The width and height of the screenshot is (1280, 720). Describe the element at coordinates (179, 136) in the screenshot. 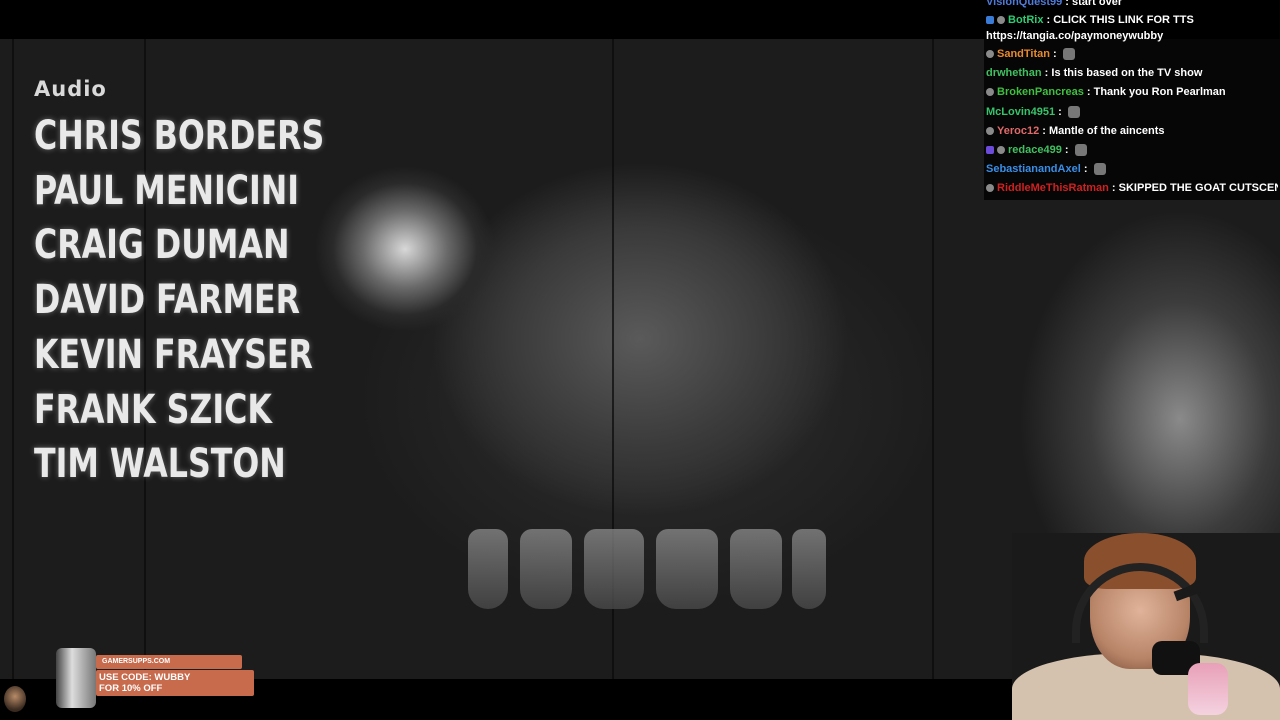

I see `credit-name: CHRIS BORDERS` at that location.